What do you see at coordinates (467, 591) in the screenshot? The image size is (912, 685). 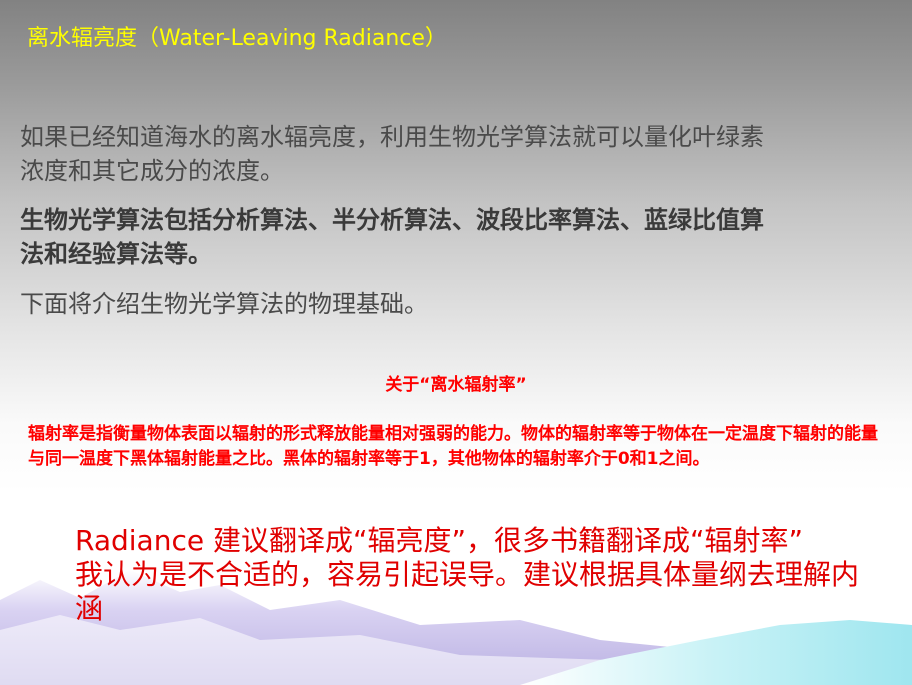 I see `translation-note-line-2: 我认为是不合适的，容易引起误导。建议根据具体量纲去理解内涵` at bounding box center [467, 591].